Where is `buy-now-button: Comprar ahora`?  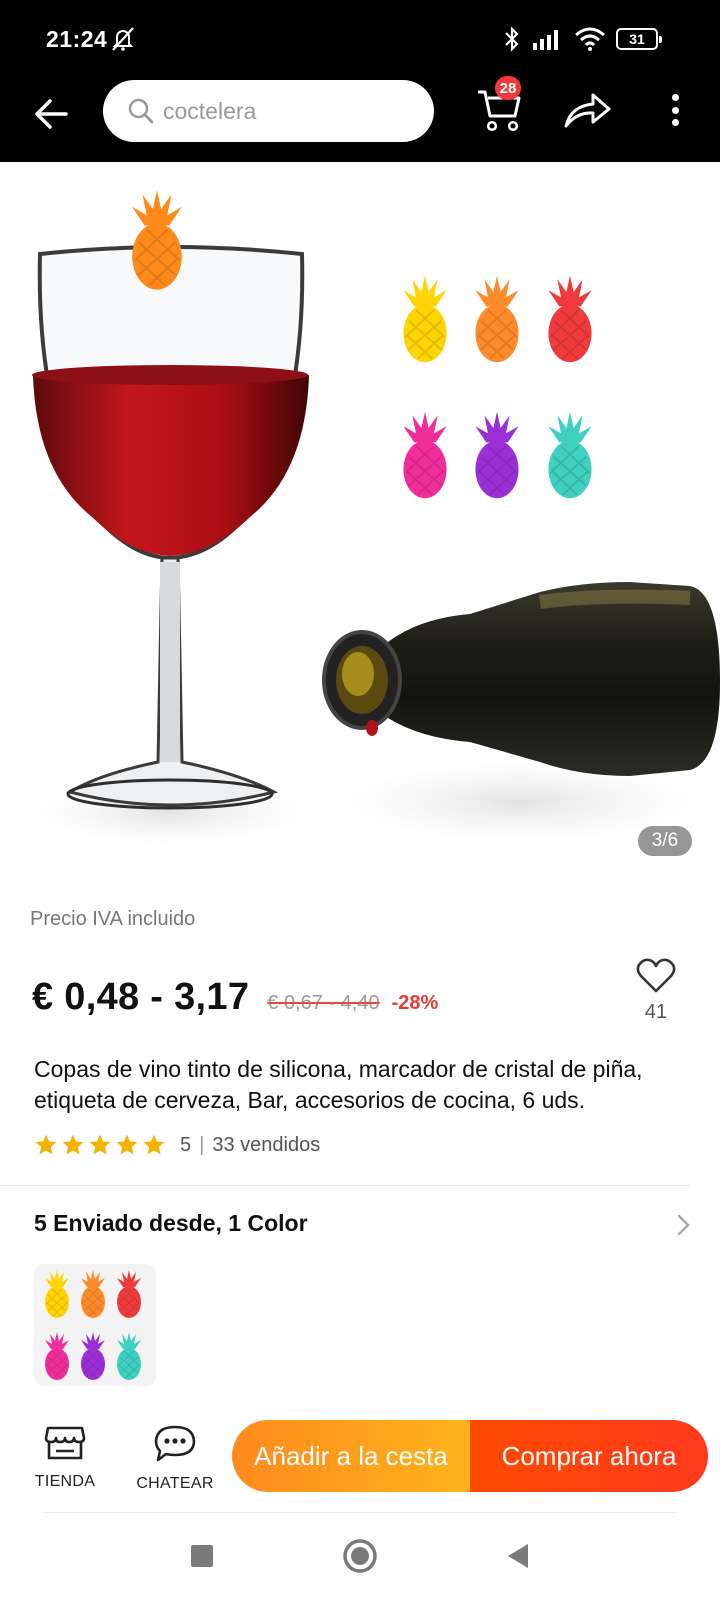
buy-now-button: Comprar ahora is located at coordinates (589, 1456).